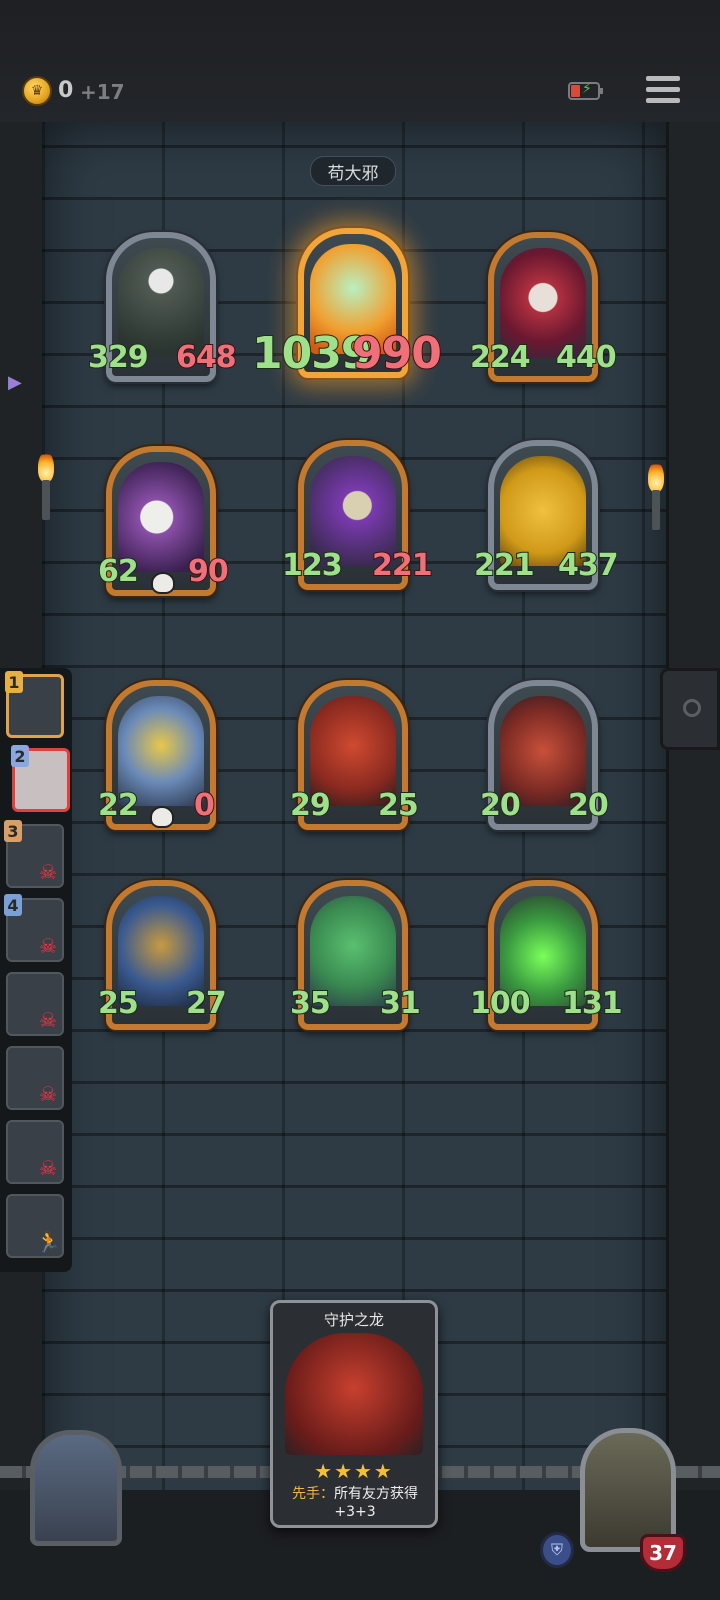 The width and height of the screenshot is (720, 1600). I want to click on expand-arrow-icon: ▶, so click(15, 382).